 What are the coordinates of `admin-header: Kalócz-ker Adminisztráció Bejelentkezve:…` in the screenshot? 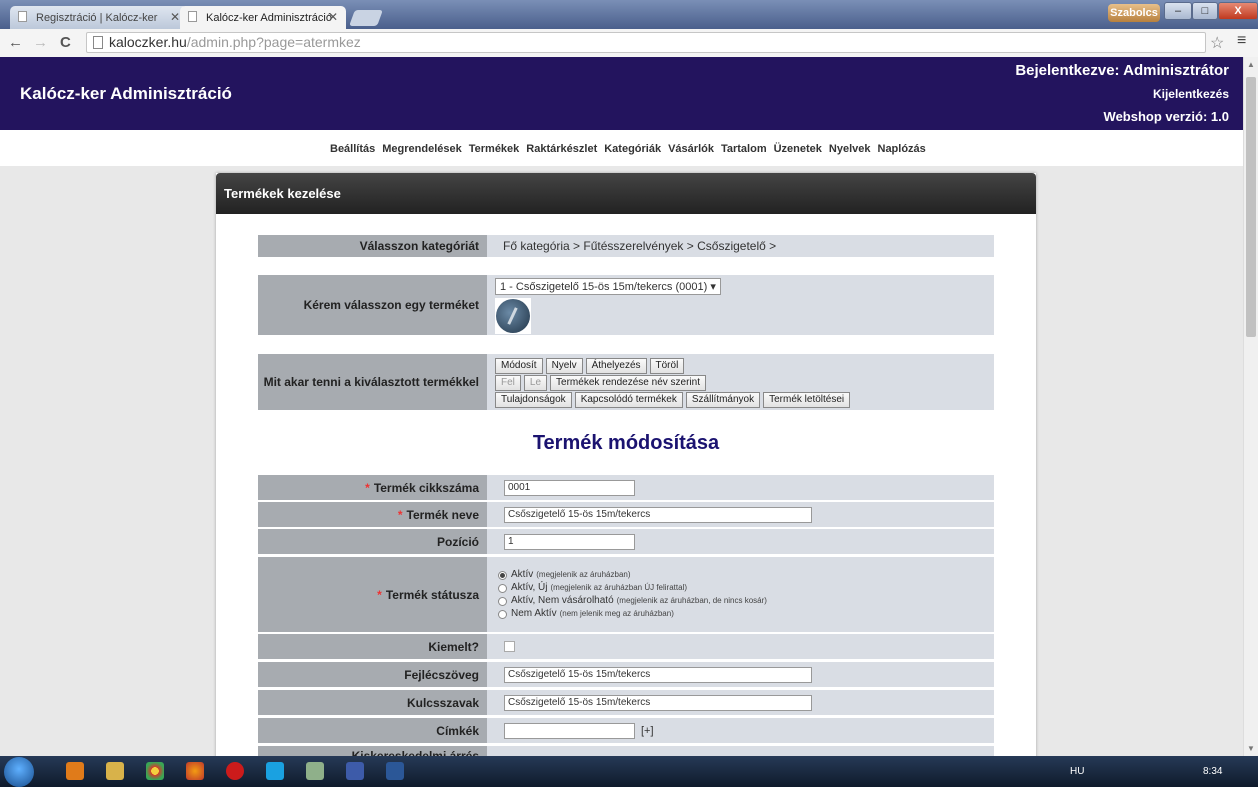 It's located at (621, 93).